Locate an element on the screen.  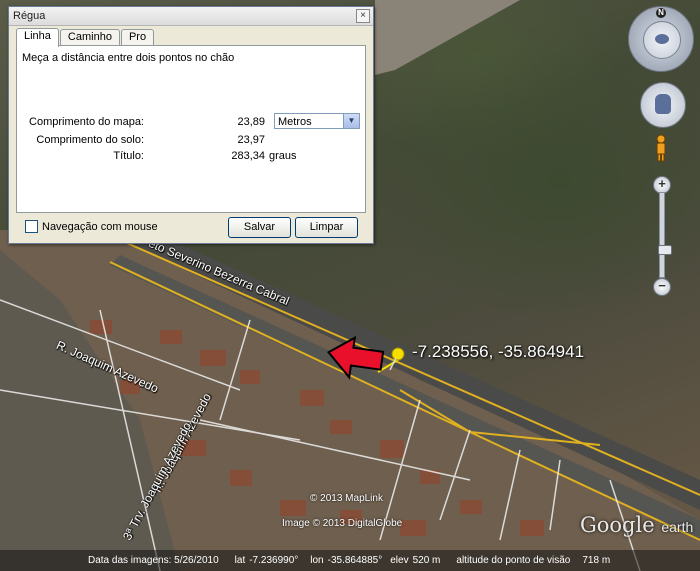
eye-alt-value: 718 m is located at coordinates (596, 560).